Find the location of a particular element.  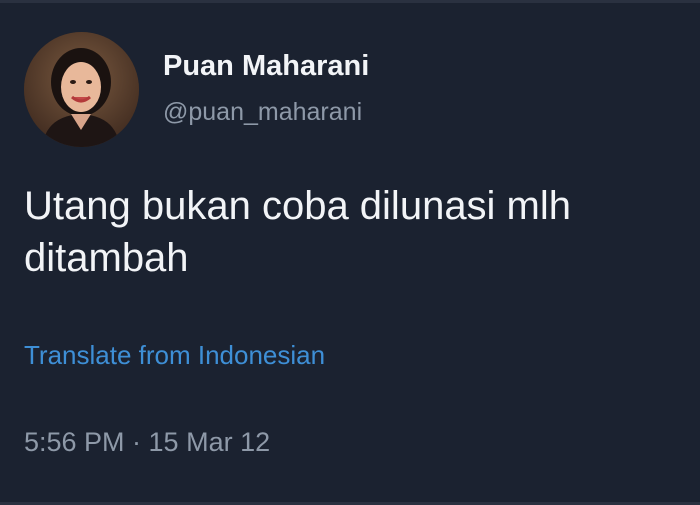

top-border is located at coordinates (350, 1).